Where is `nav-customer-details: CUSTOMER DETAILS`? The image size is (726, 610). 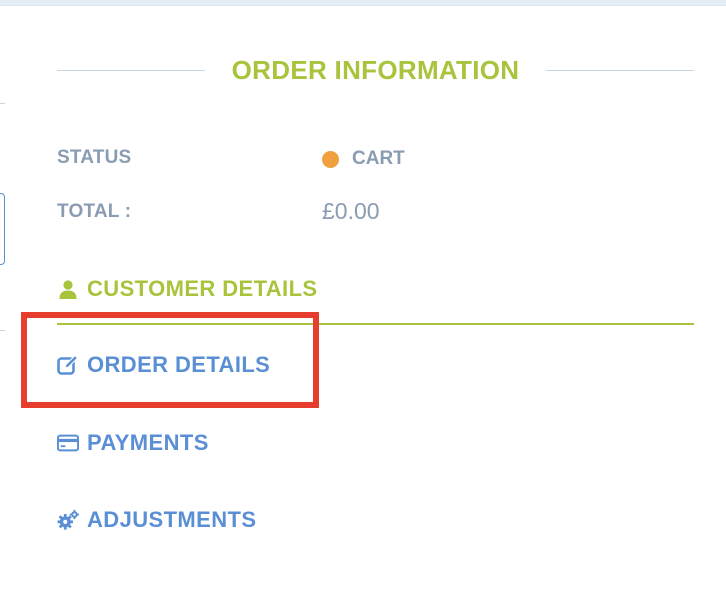
nav-customer-details: CUSTOMER DETAILS is located at coordinates (187, 289).